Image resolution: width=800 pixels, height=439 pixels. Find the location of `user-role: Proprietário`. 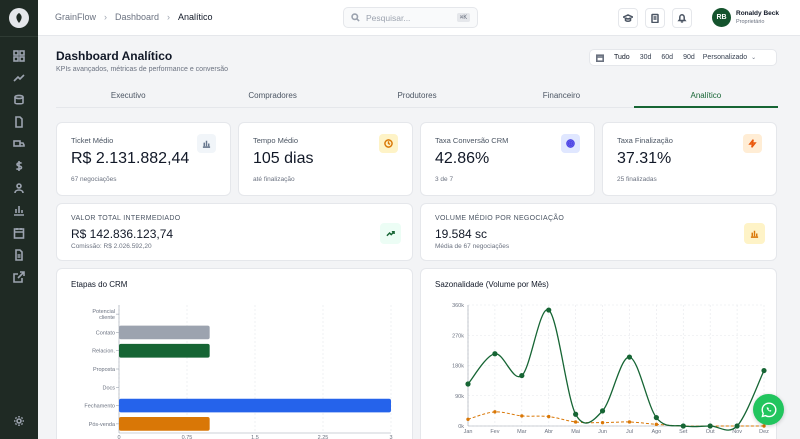

user-role: Proprietário is located at coordinates (750, 22).